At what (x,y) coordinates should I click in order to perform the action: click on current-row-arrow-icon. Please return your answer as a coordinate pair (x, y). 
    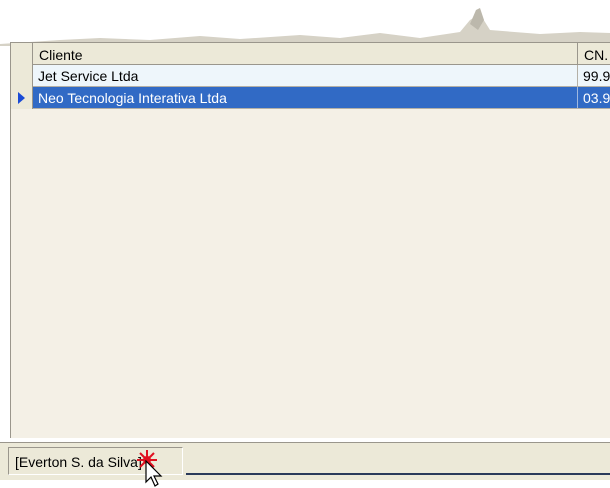
    Looking at the image, I should click on (21, 98).